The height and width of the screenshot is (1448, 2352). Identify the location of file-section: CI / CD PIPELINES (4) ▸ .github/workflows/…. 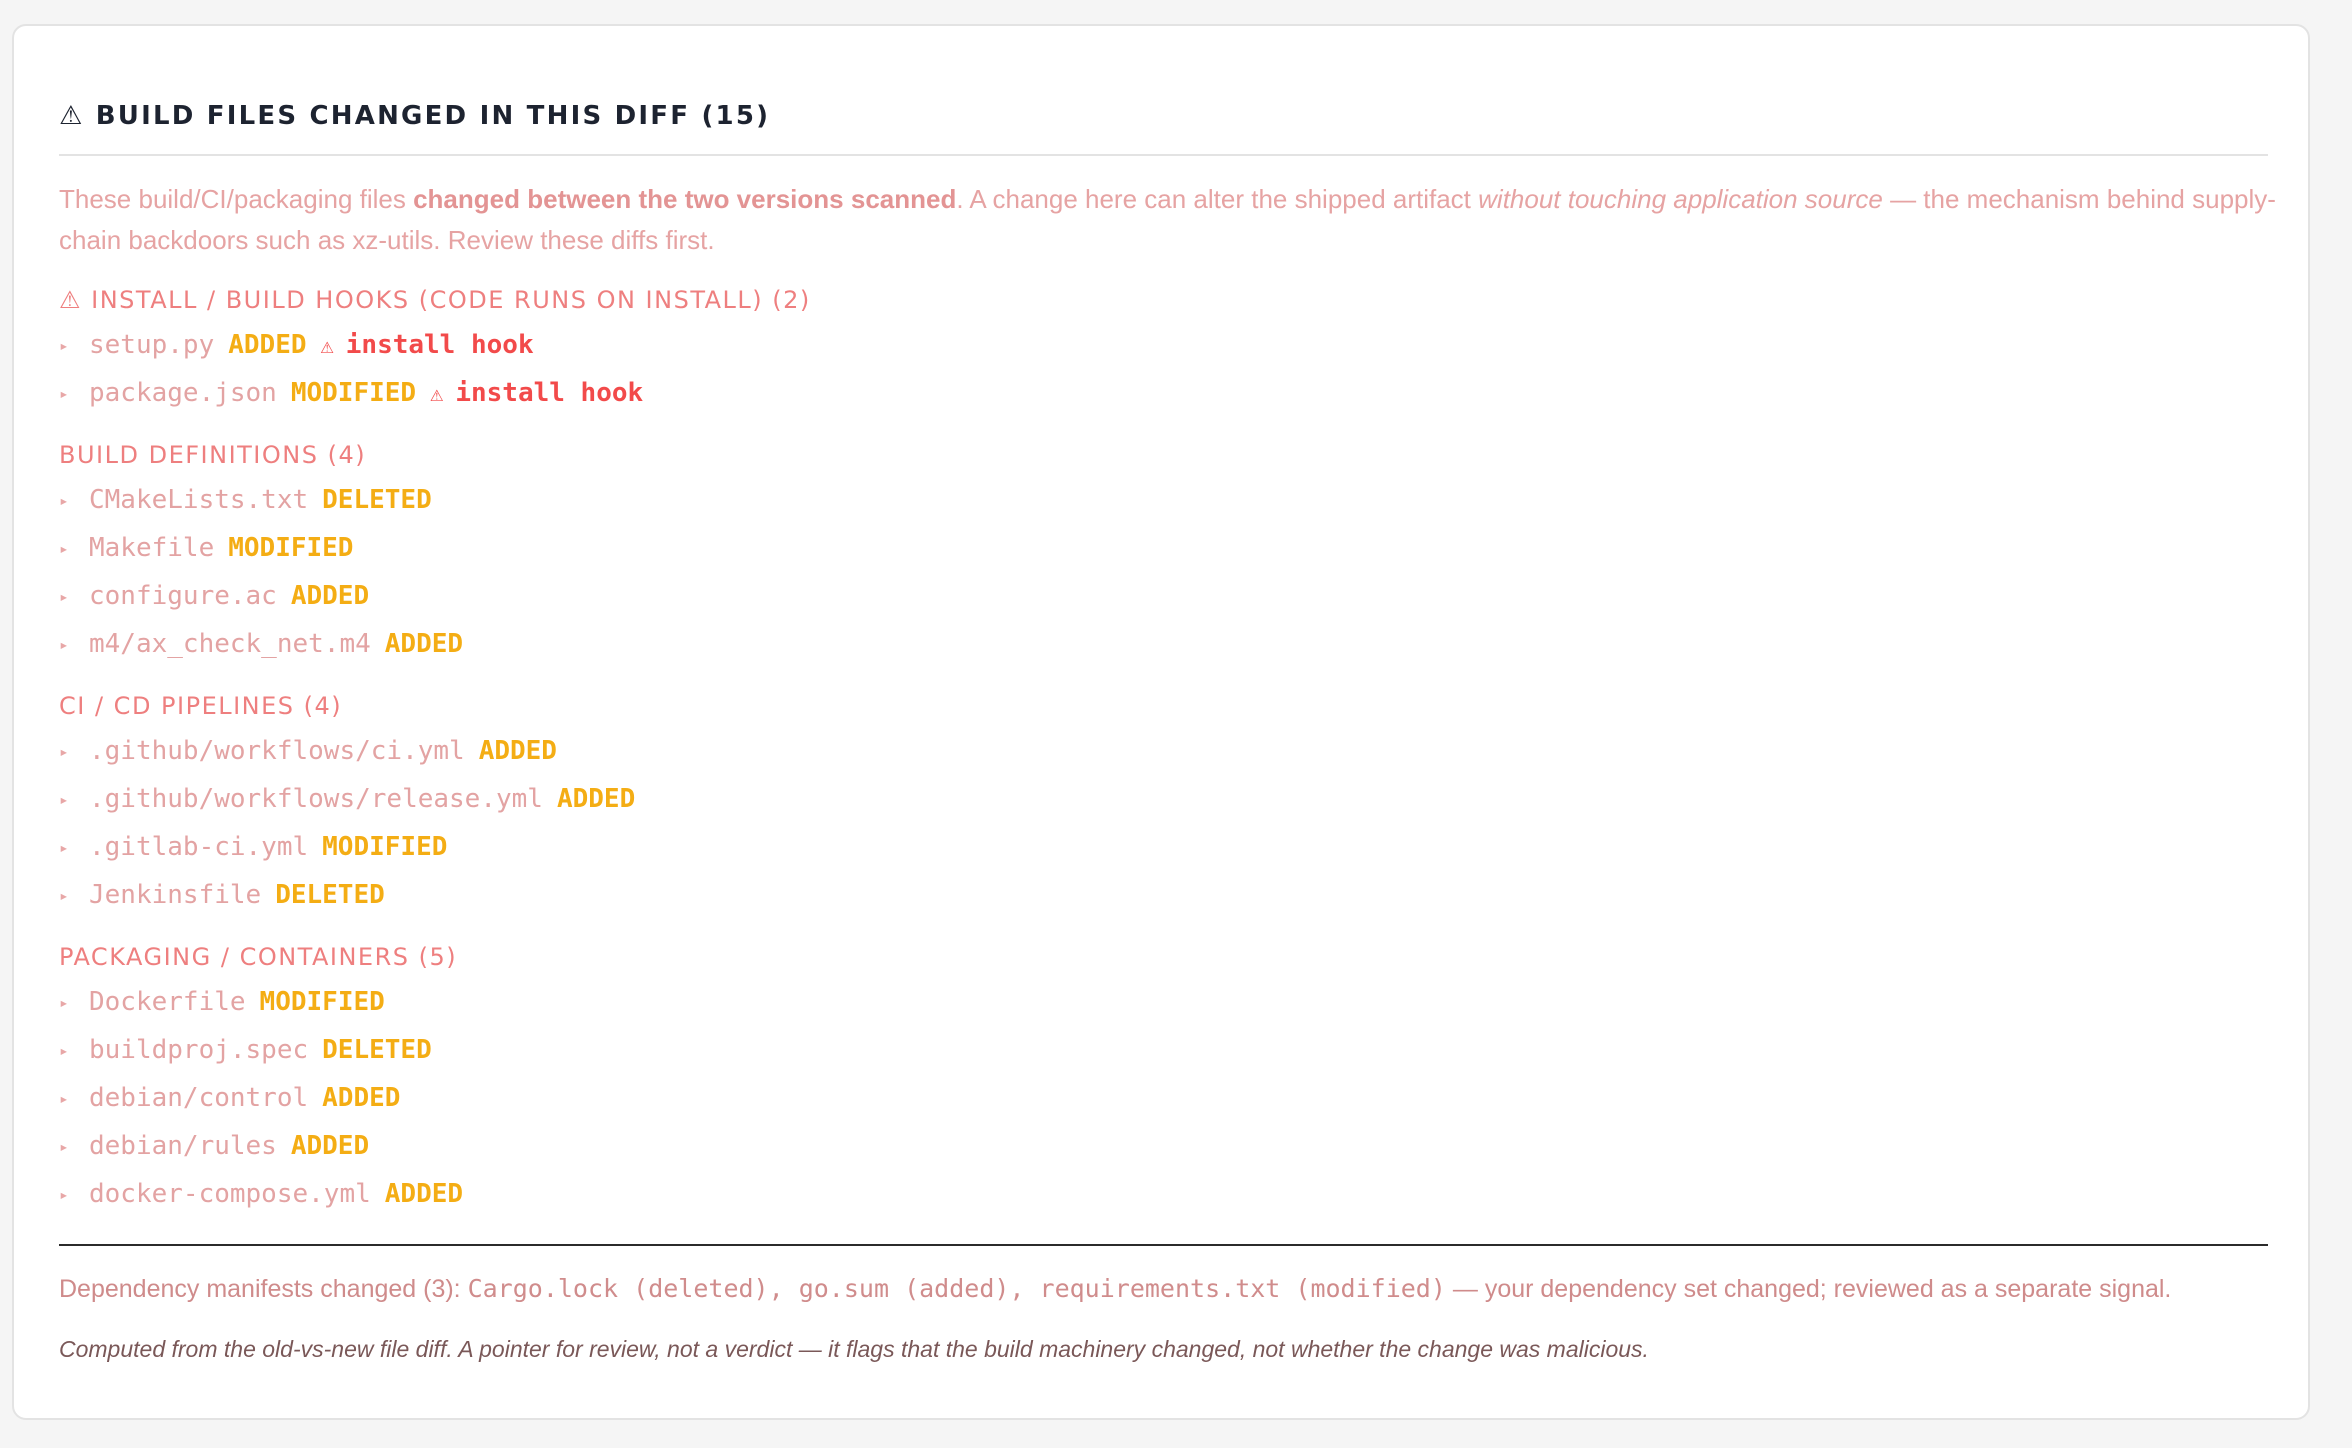
(1163, 804).